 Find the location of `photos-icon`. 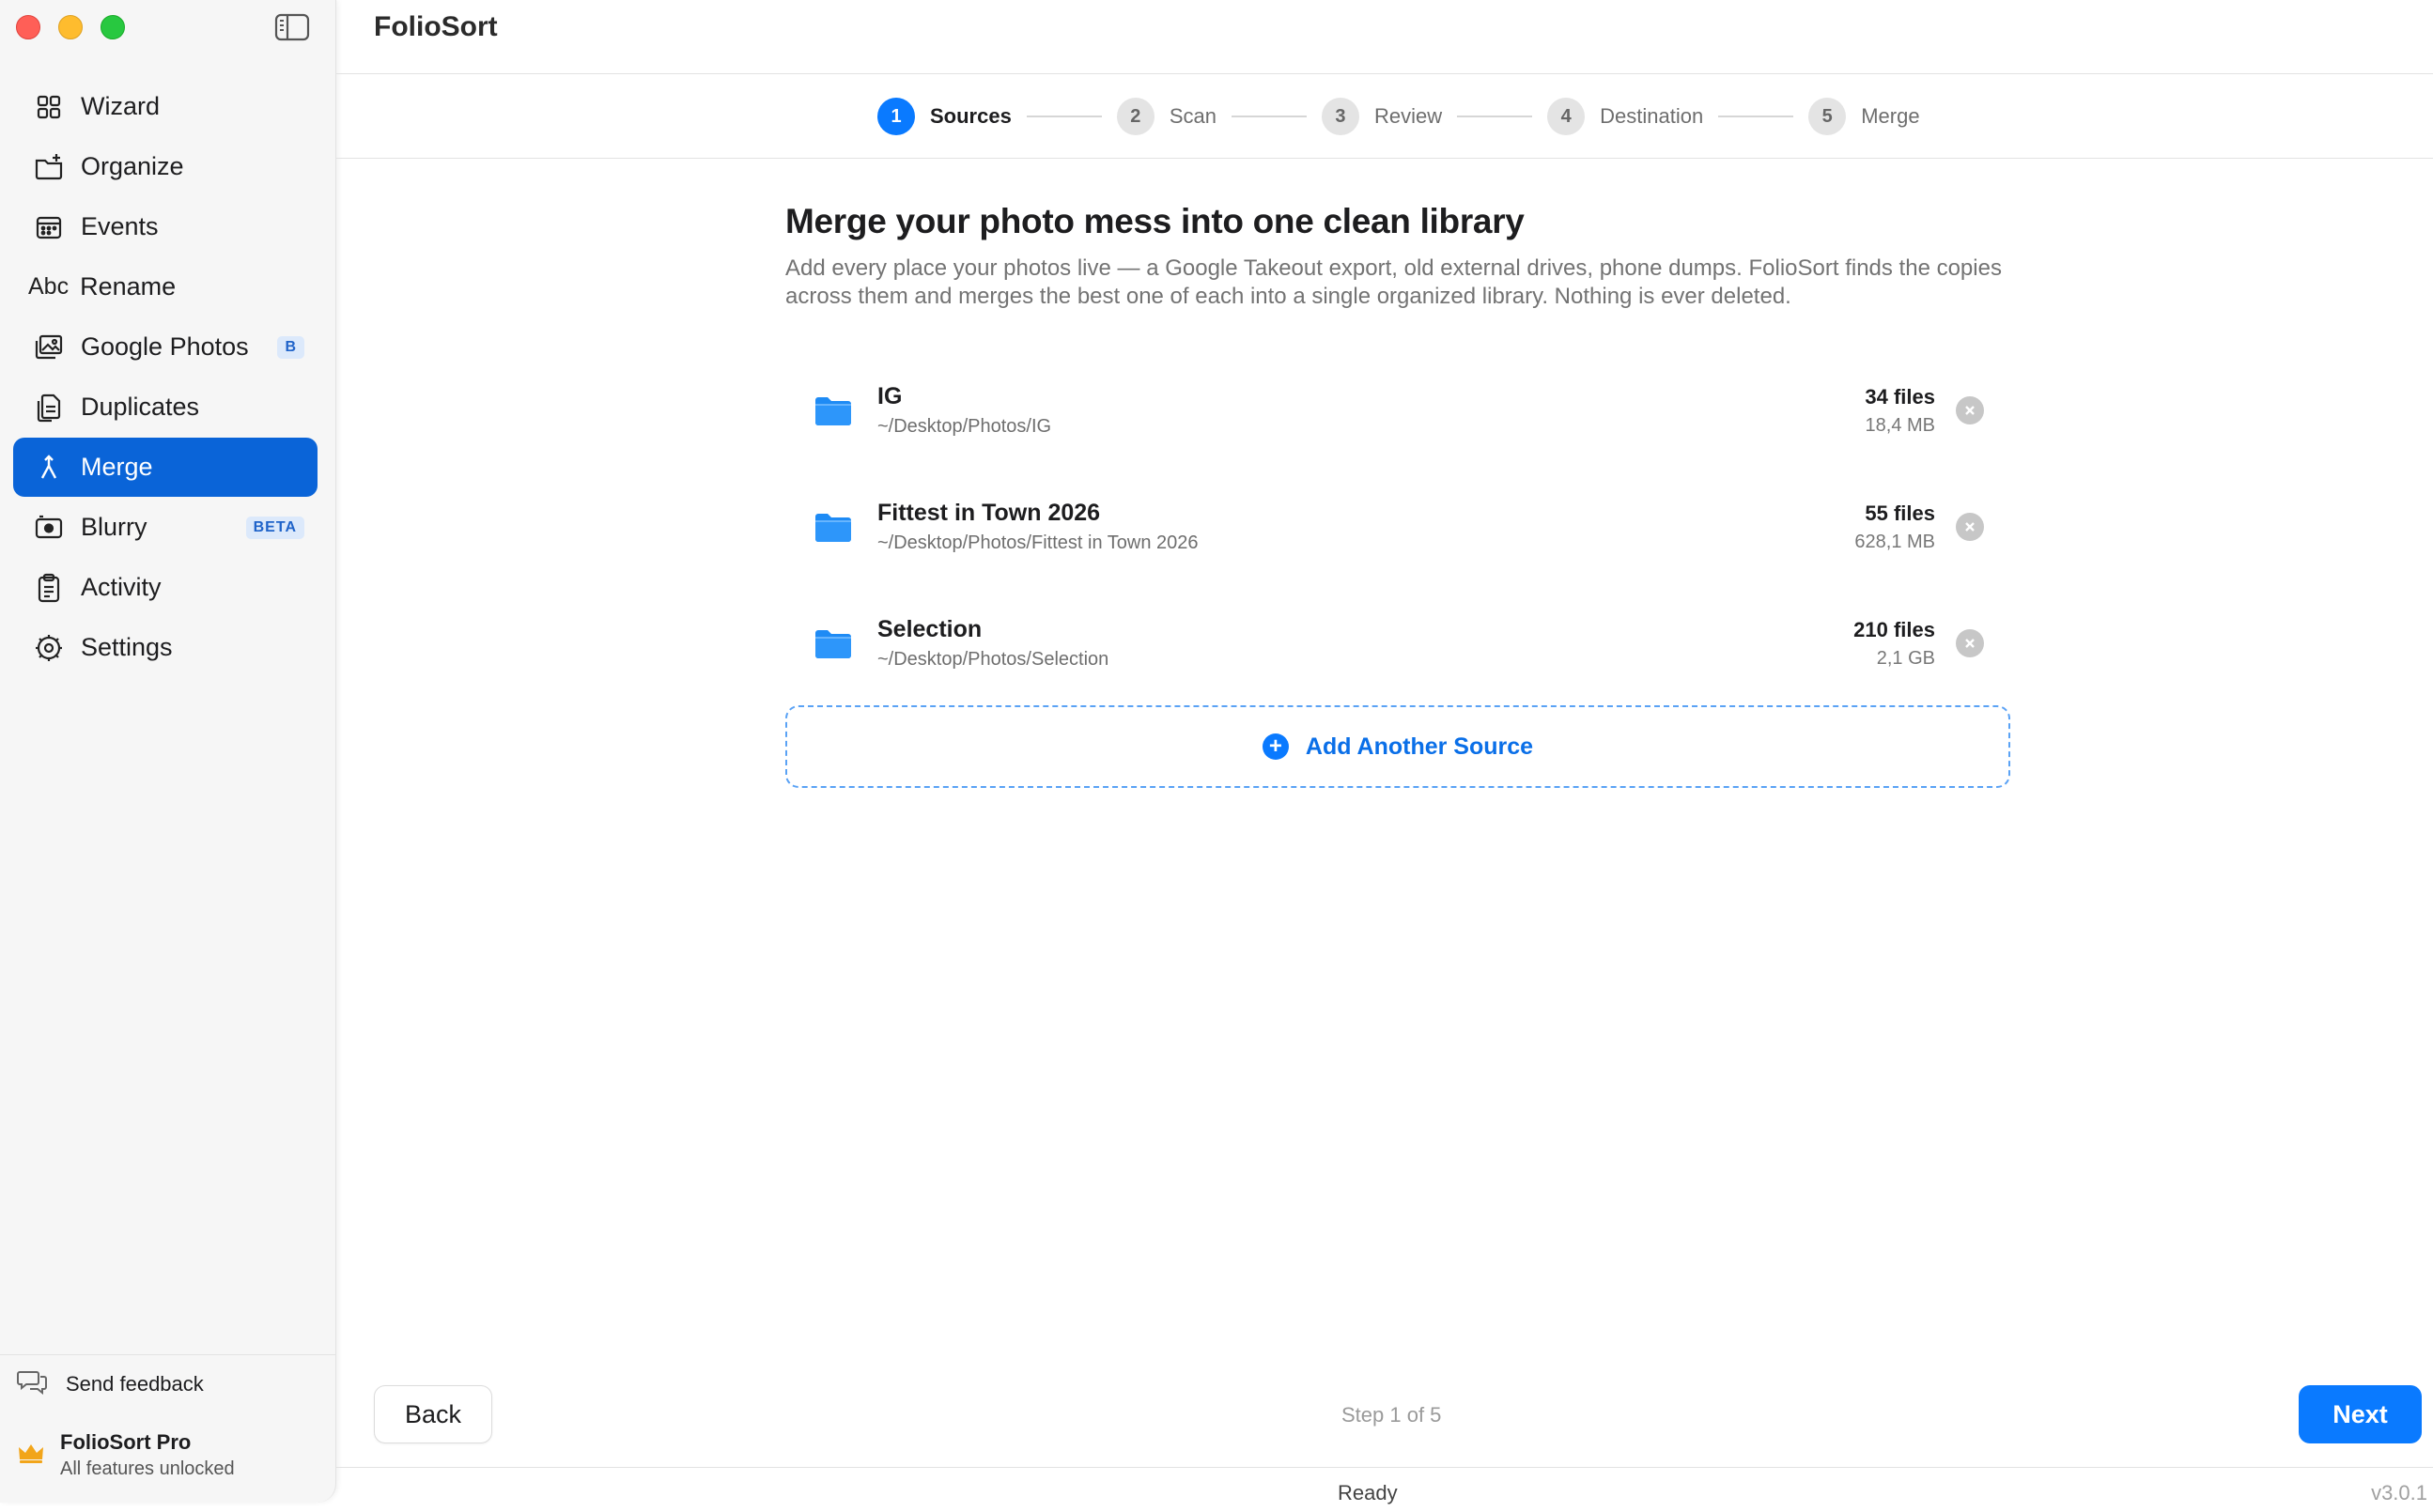

photos-icon is located at coordinates (49, 347).